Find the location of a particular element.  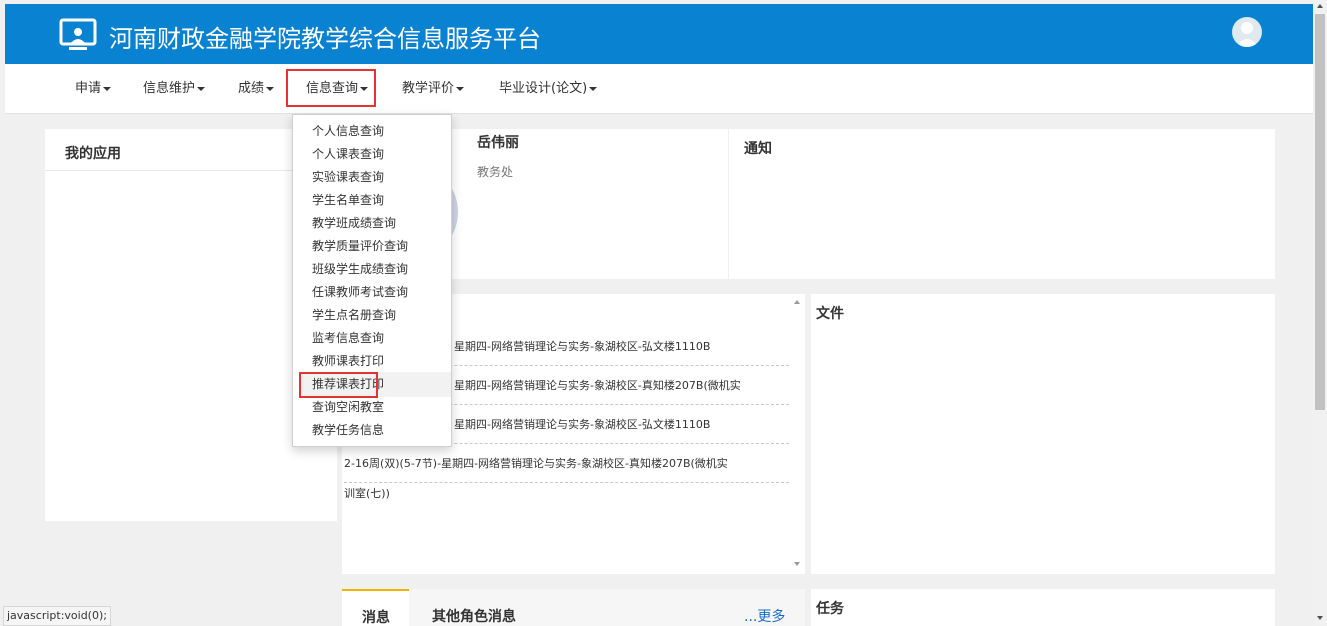

menu-item-roll-call: 学生点名册查询 is located at coordinates (354, 315).